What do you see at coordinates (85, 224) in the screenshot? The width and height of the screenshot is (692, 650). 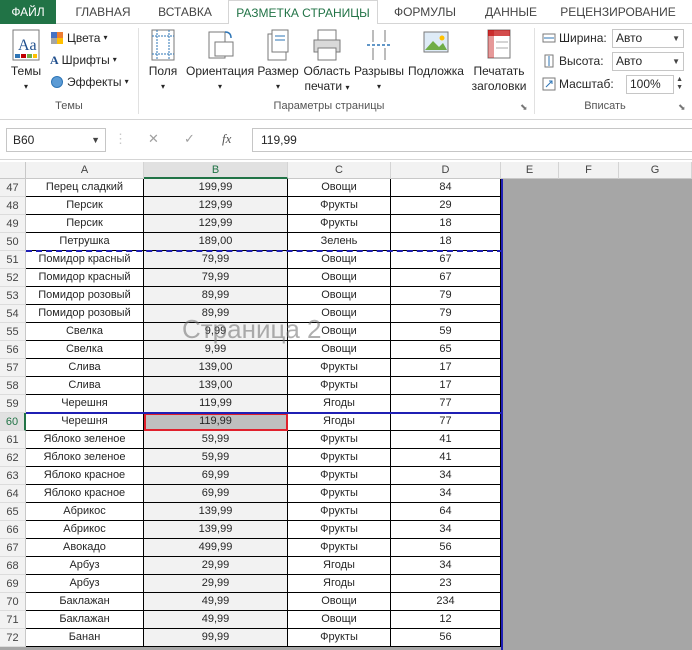 I see `cell-a-row49: Персик` at bounding box center [85, 224].